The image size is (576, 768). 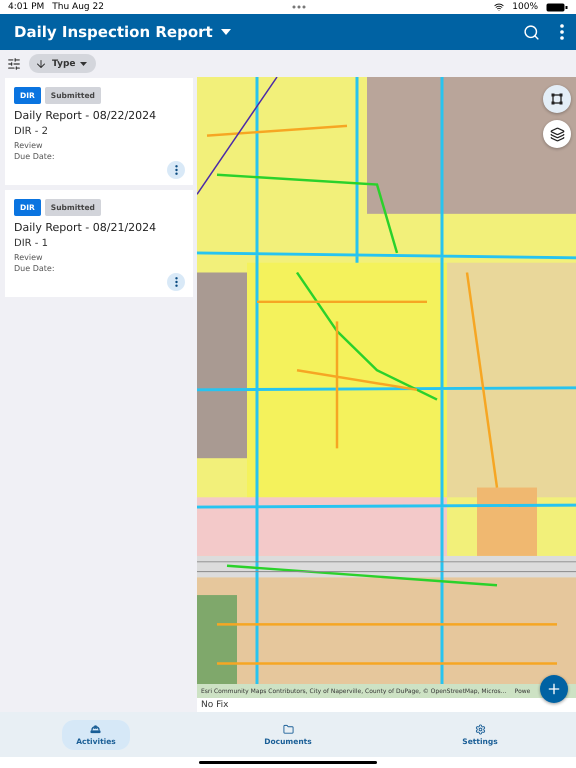 What do you see at coordinates (554, 689) in the screenshot?
I see `plus-icon` at bounding box center [554, 689].